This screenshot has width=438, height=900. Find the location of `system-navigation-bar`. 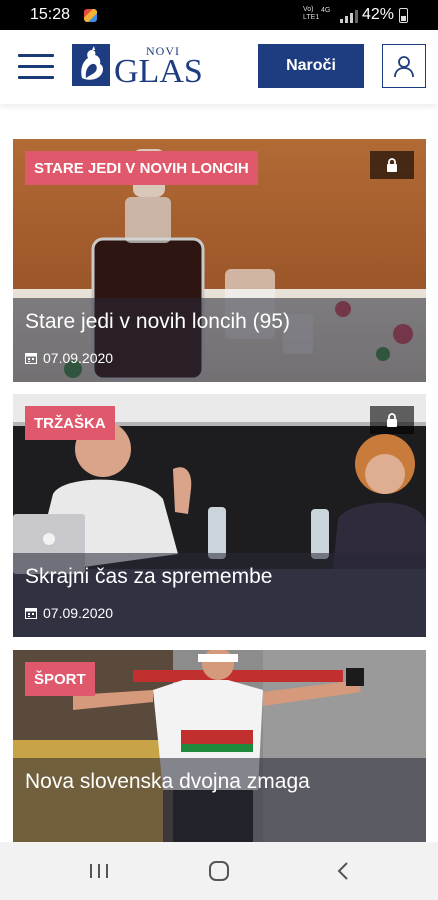

system-navigation-bar is located at coordinates (219, 871).